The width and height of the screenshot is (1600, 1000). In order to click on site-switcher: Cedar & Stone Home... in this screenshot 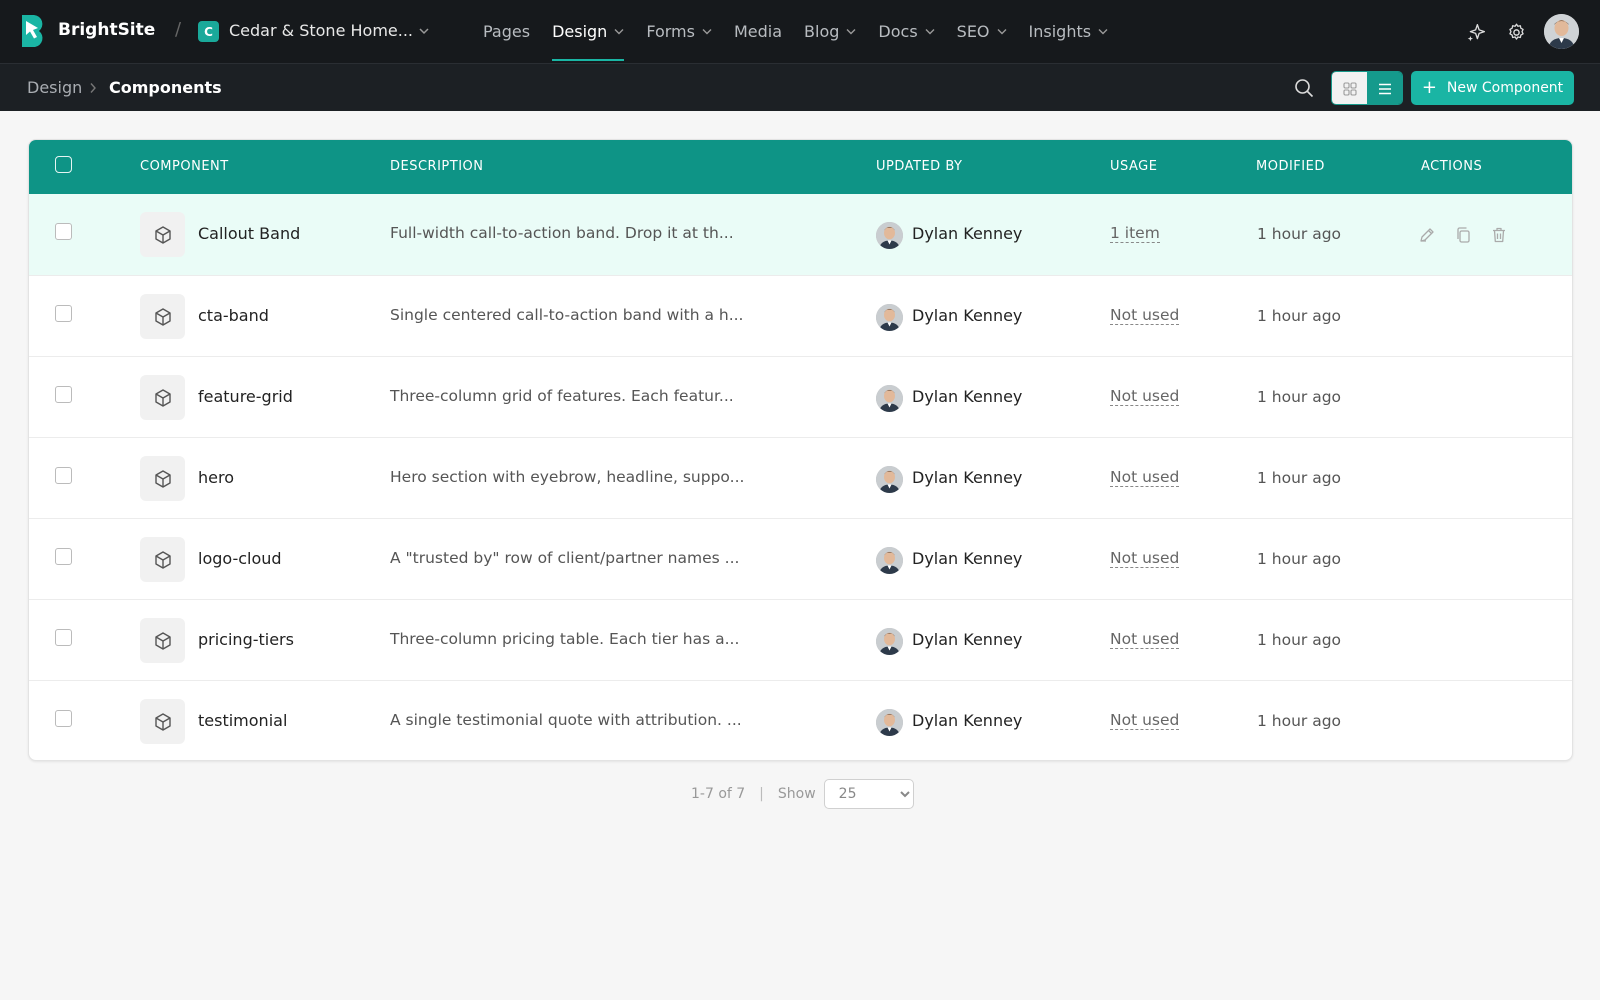, I will do `click(321, 30)`.